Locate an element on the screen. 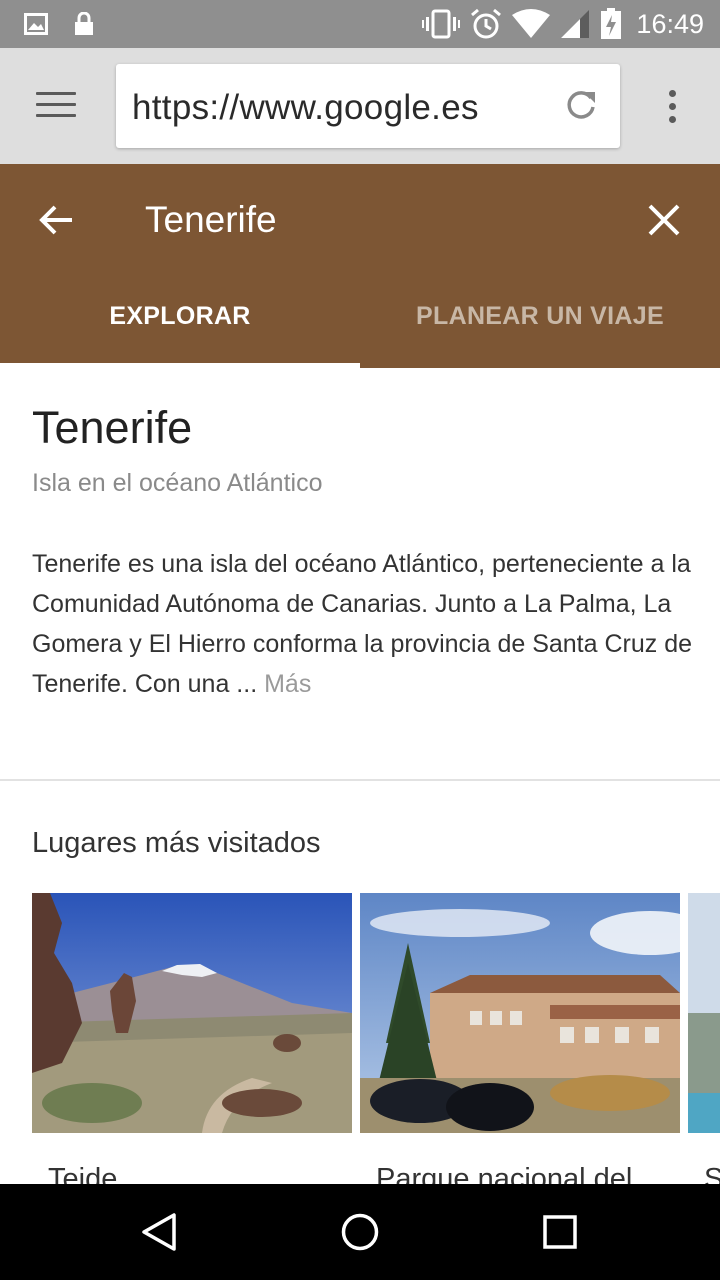  search-query: Tenerife is located at coordinates (211, 220).